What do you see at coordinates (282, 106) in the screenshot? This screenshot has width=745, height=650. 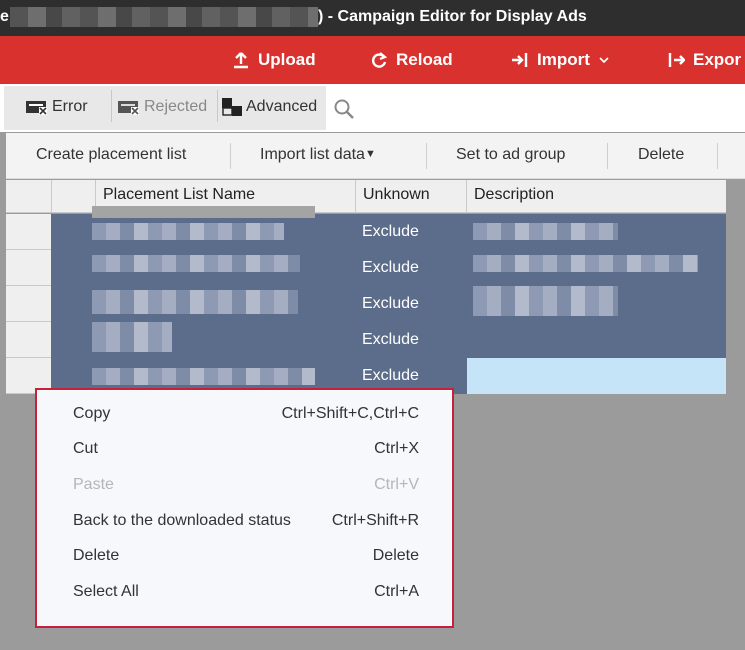 I see `advanced-label: Advanced` at bounding box center [282, 106].